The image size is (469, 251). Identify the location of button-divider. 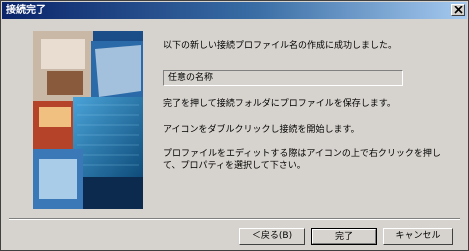
(234, 219).